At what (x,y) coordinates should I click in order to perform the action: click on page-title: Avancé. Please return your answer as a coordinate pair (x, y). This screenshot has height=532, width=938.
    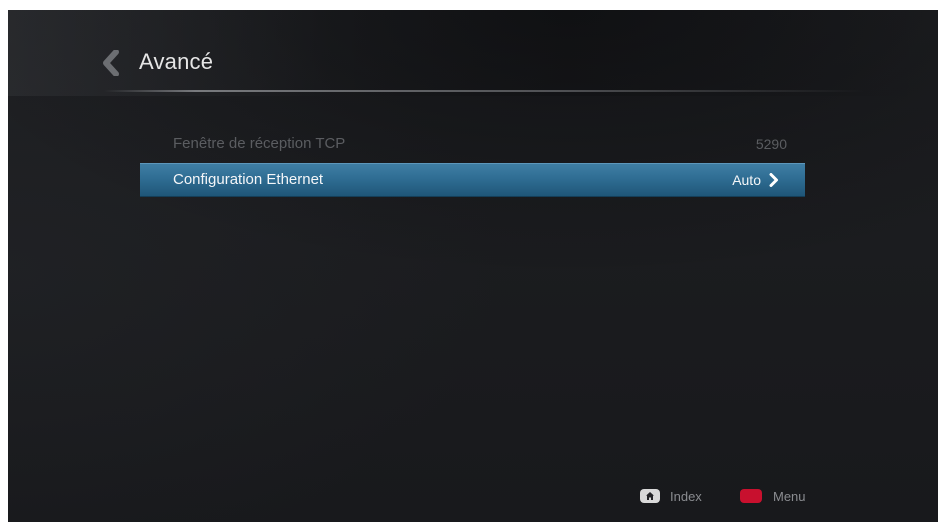
    Looking at the image, I should click on (176, 61).